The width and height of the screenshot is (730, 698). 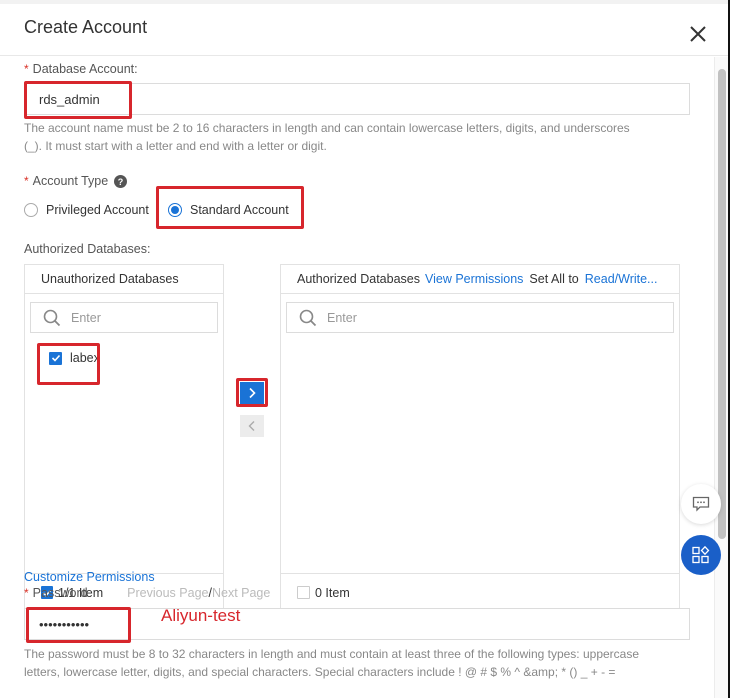 What do you see at coordinates (86, 27) in the screenshot?
I see `dialog-title: Create Account` at bounding box center [86, 27].